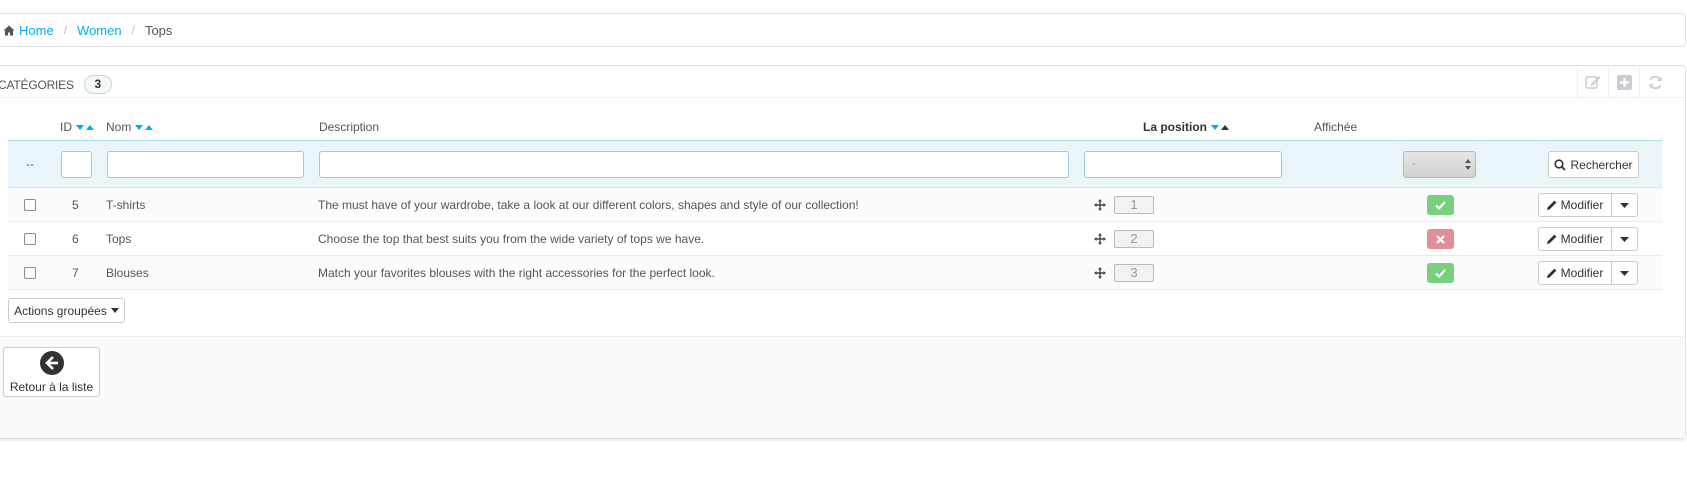  I want to click on row-position: 1, so click(1124, 205).